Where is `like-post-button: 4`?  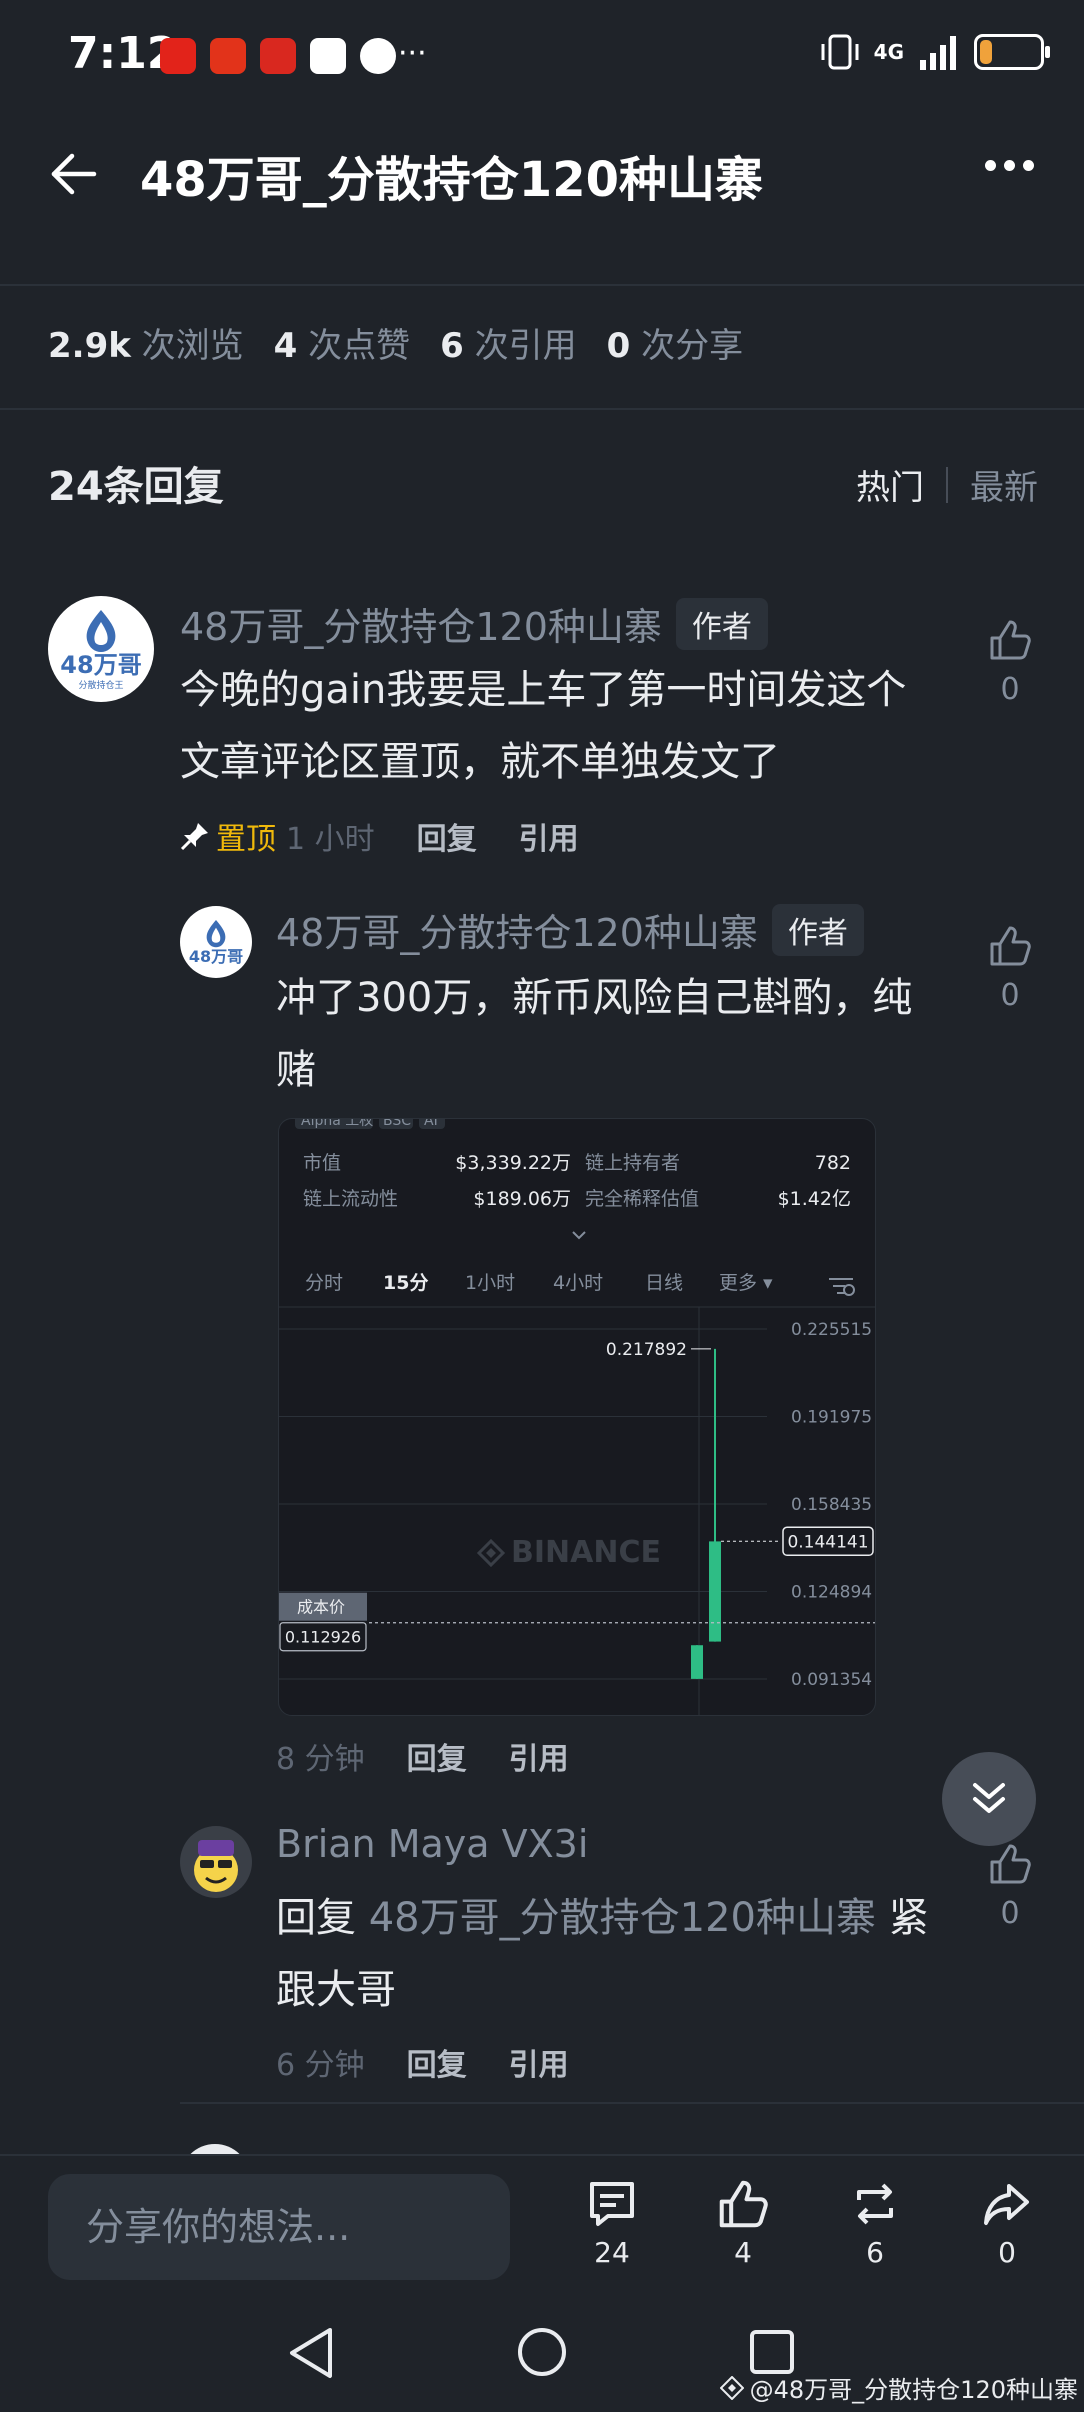 like-post-button: 4 is located at coordinates (743, 2223).